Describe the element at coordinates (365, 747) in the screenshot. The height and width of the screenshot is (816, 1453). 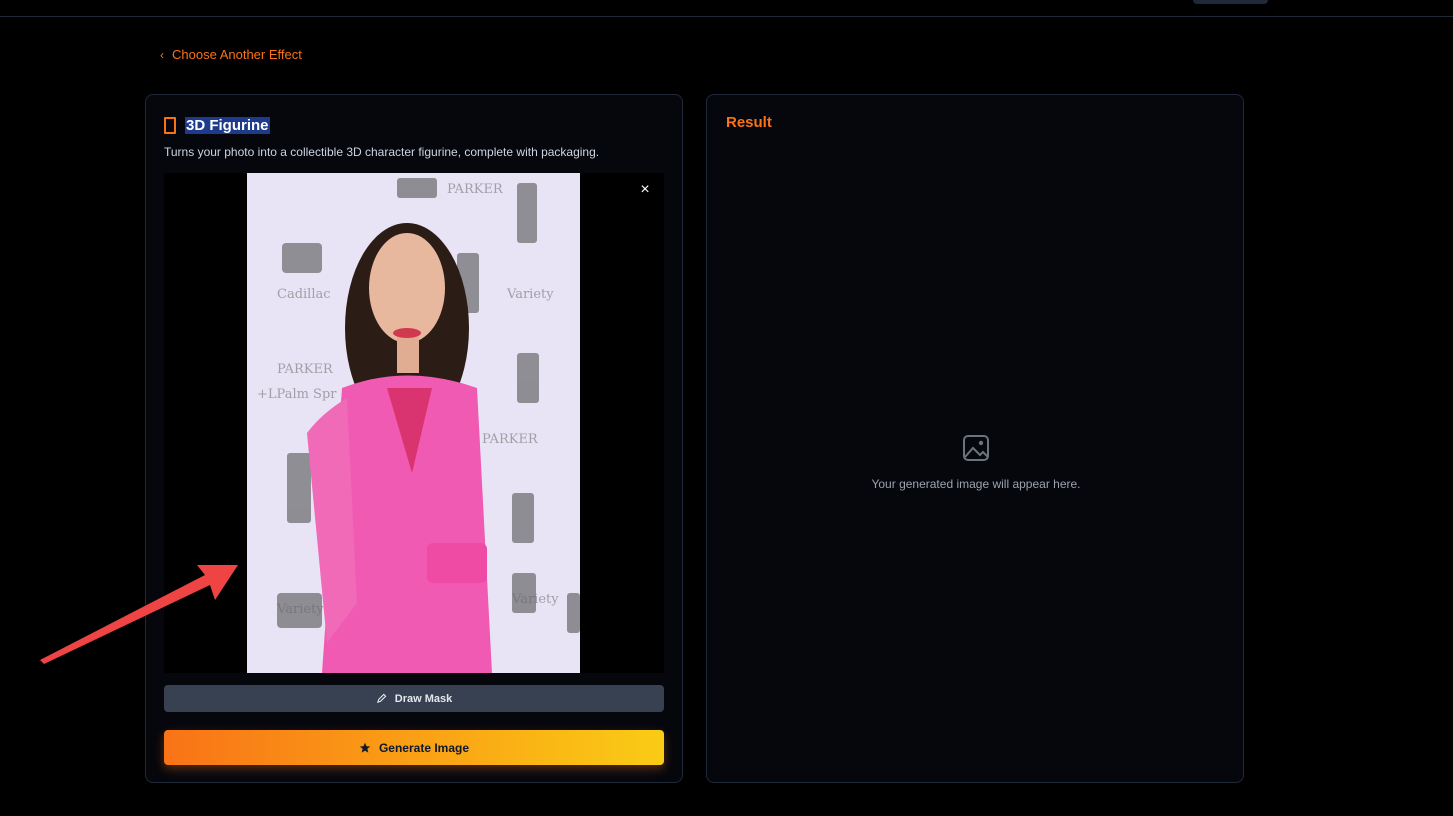
I see `star-icon` at that location.